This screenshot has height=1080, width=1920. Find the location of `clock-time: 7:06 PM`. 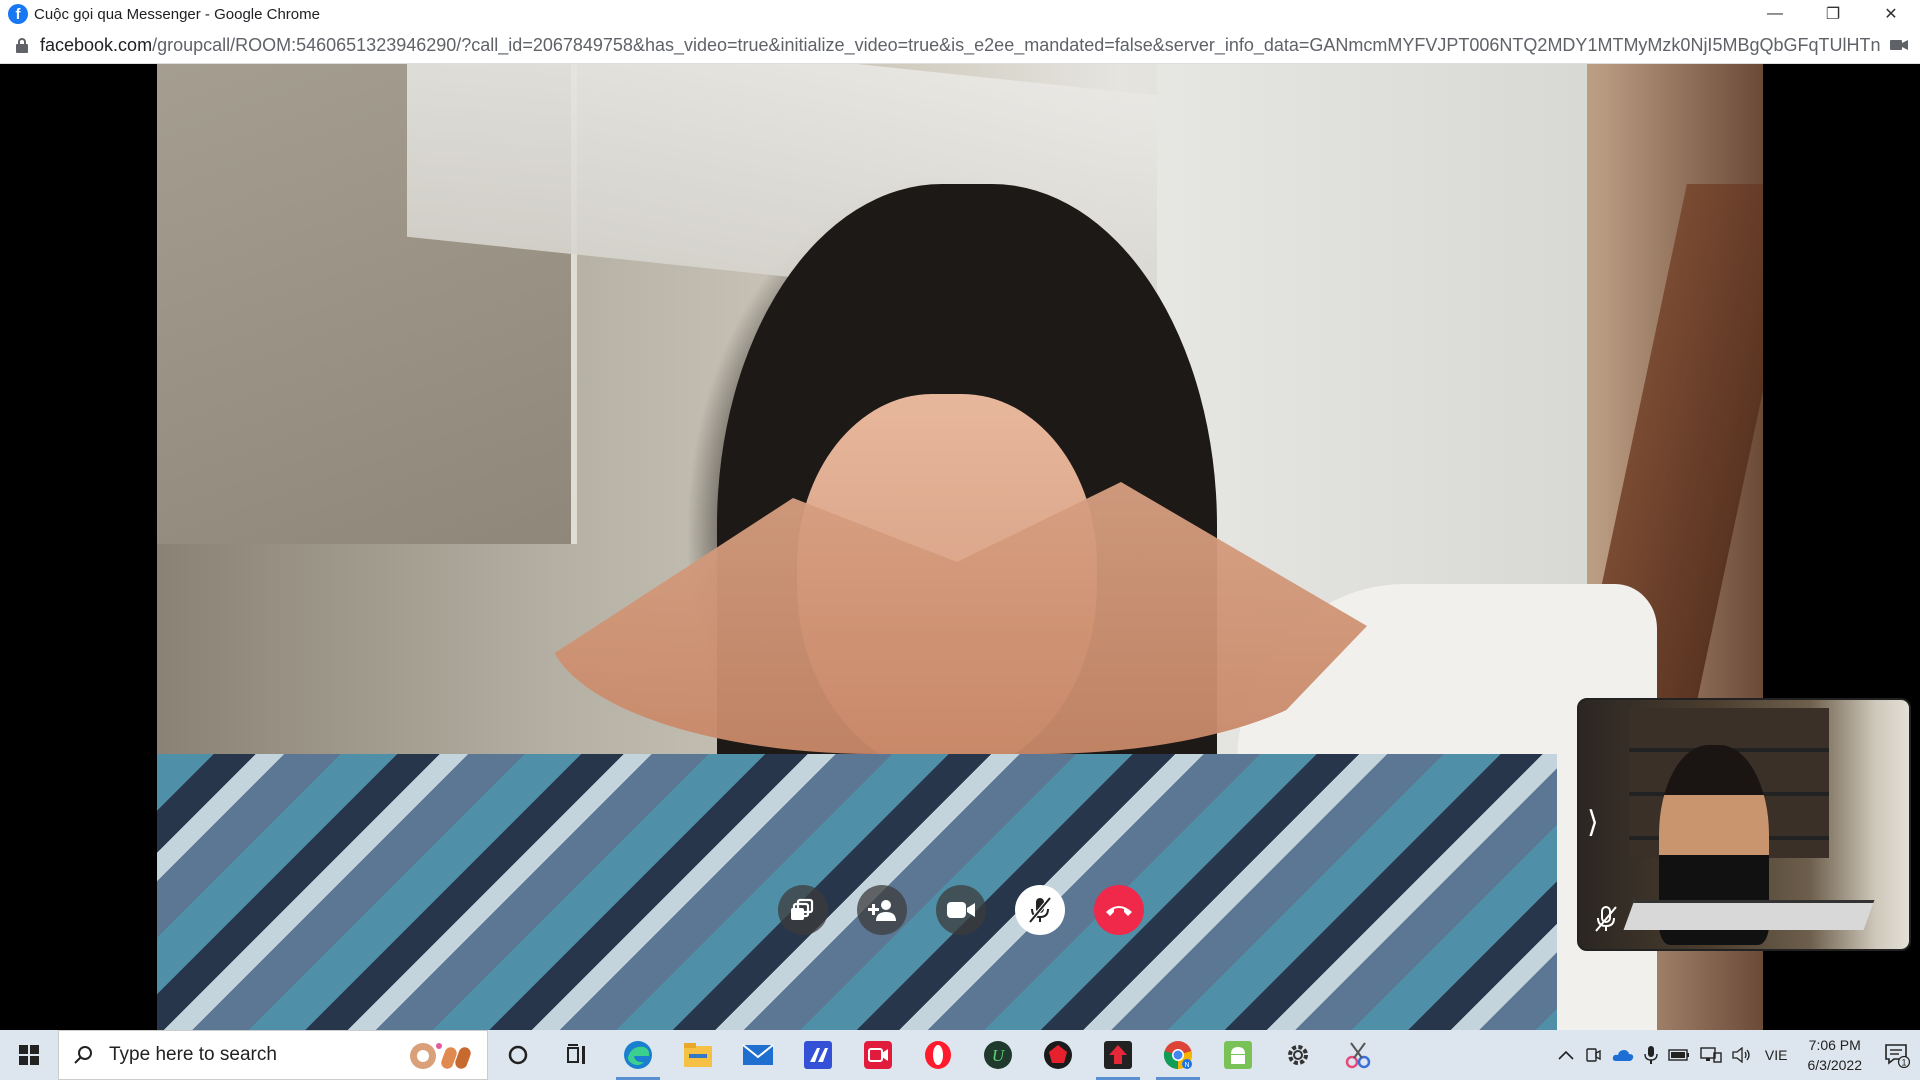

clock-time: 7:06 PM is located at coordinates (1834, 1045).